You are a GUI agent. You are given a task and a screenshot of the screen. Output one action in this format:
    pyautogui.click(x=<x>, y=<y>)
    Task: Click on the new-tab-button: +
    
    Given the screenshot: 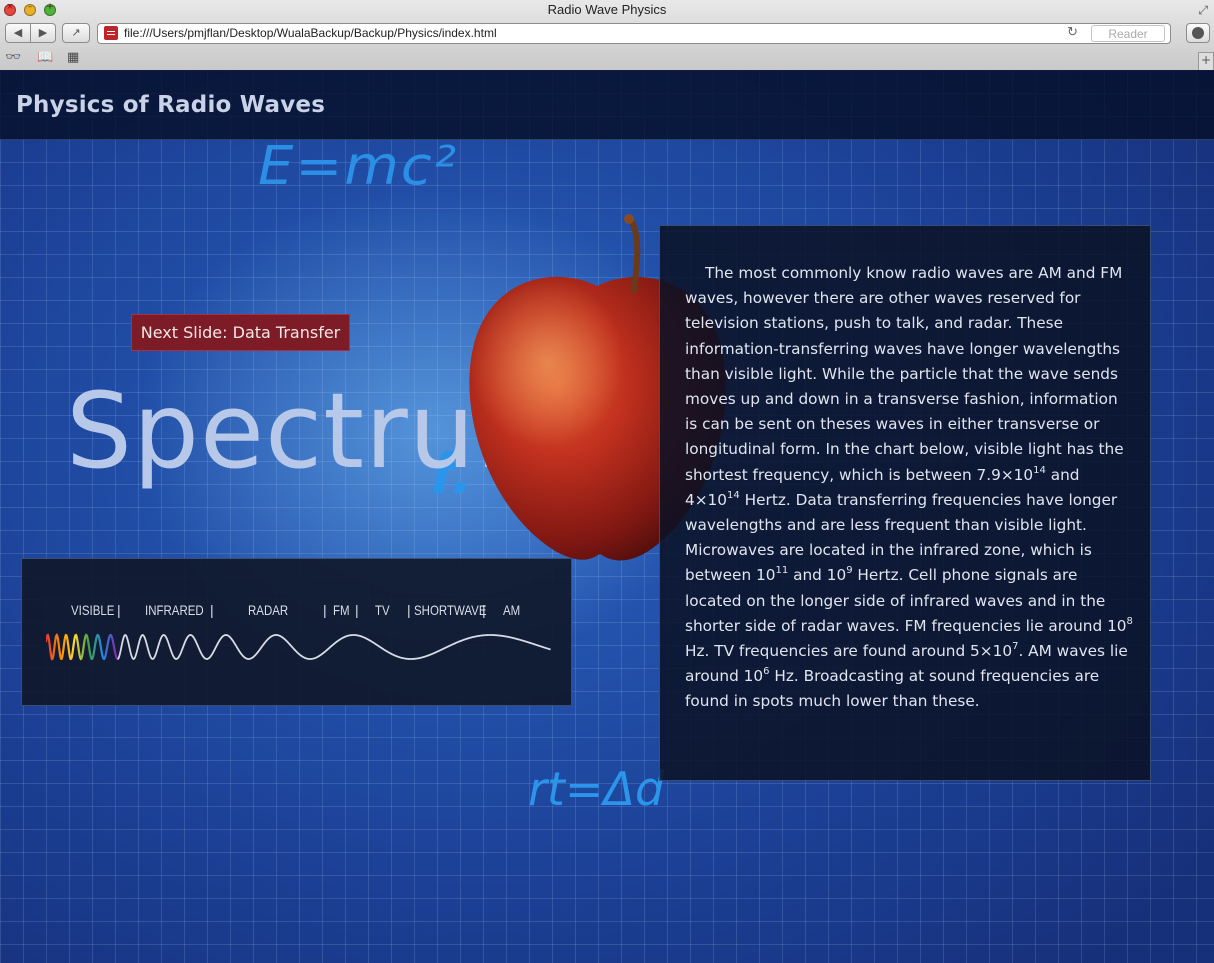 What is the action you would take?
    pyautogui.click(x=1206, y=61)
    